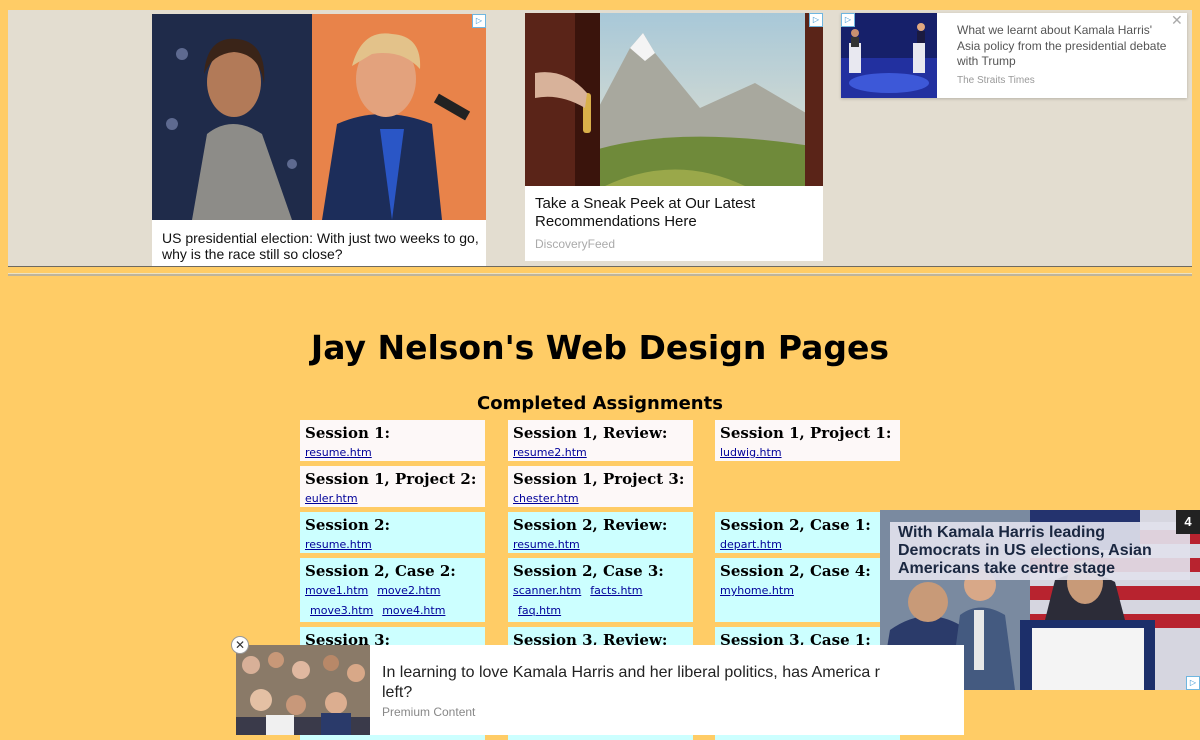 This screenshot has width=1200, height=740. I want to click on assignment-title: Session 1, Project 1:, so click(806, 433).